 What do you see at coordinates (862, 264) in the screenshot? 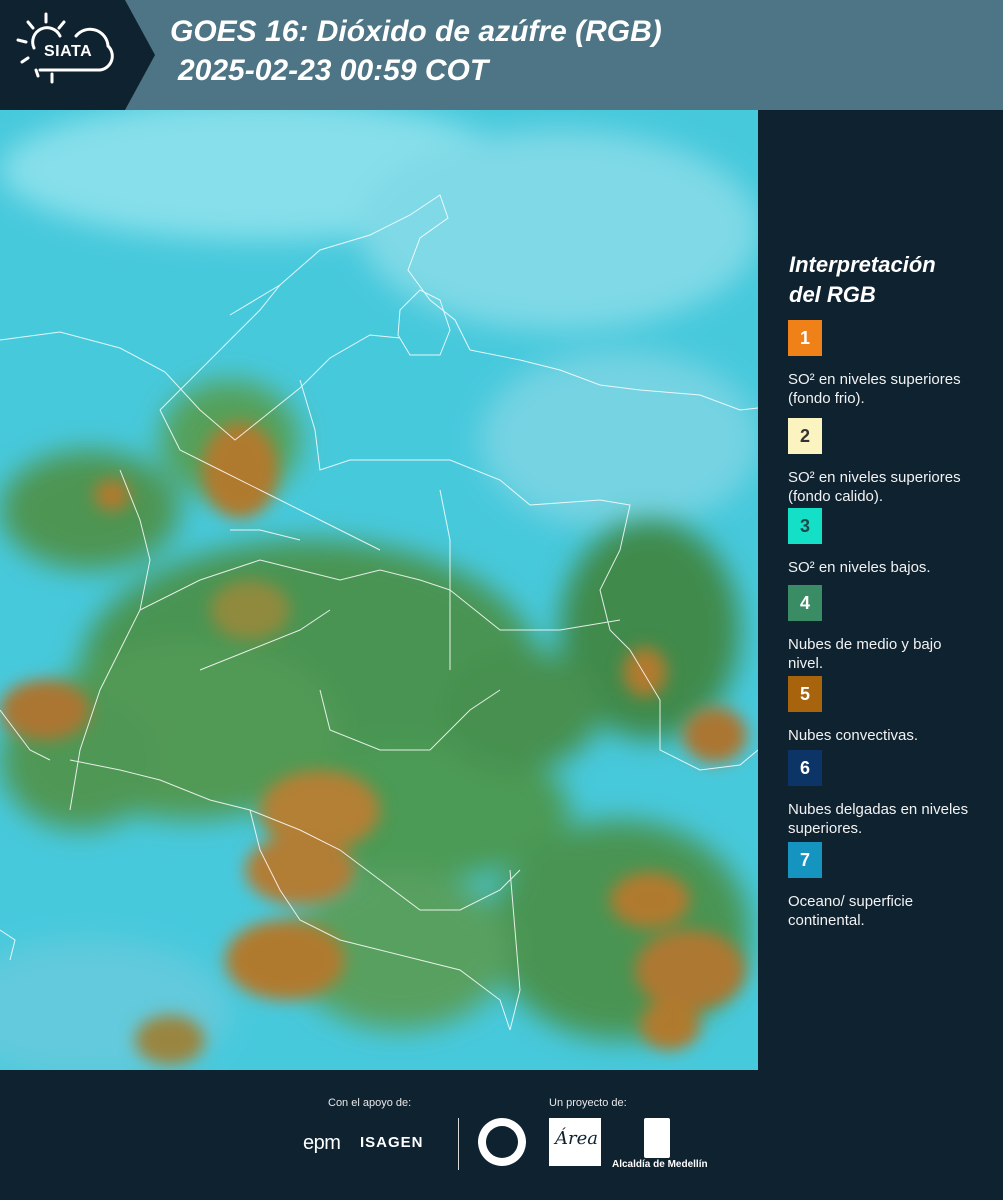
I see `legend-title-line1: Interpretación` at bounding box center [862, 264].